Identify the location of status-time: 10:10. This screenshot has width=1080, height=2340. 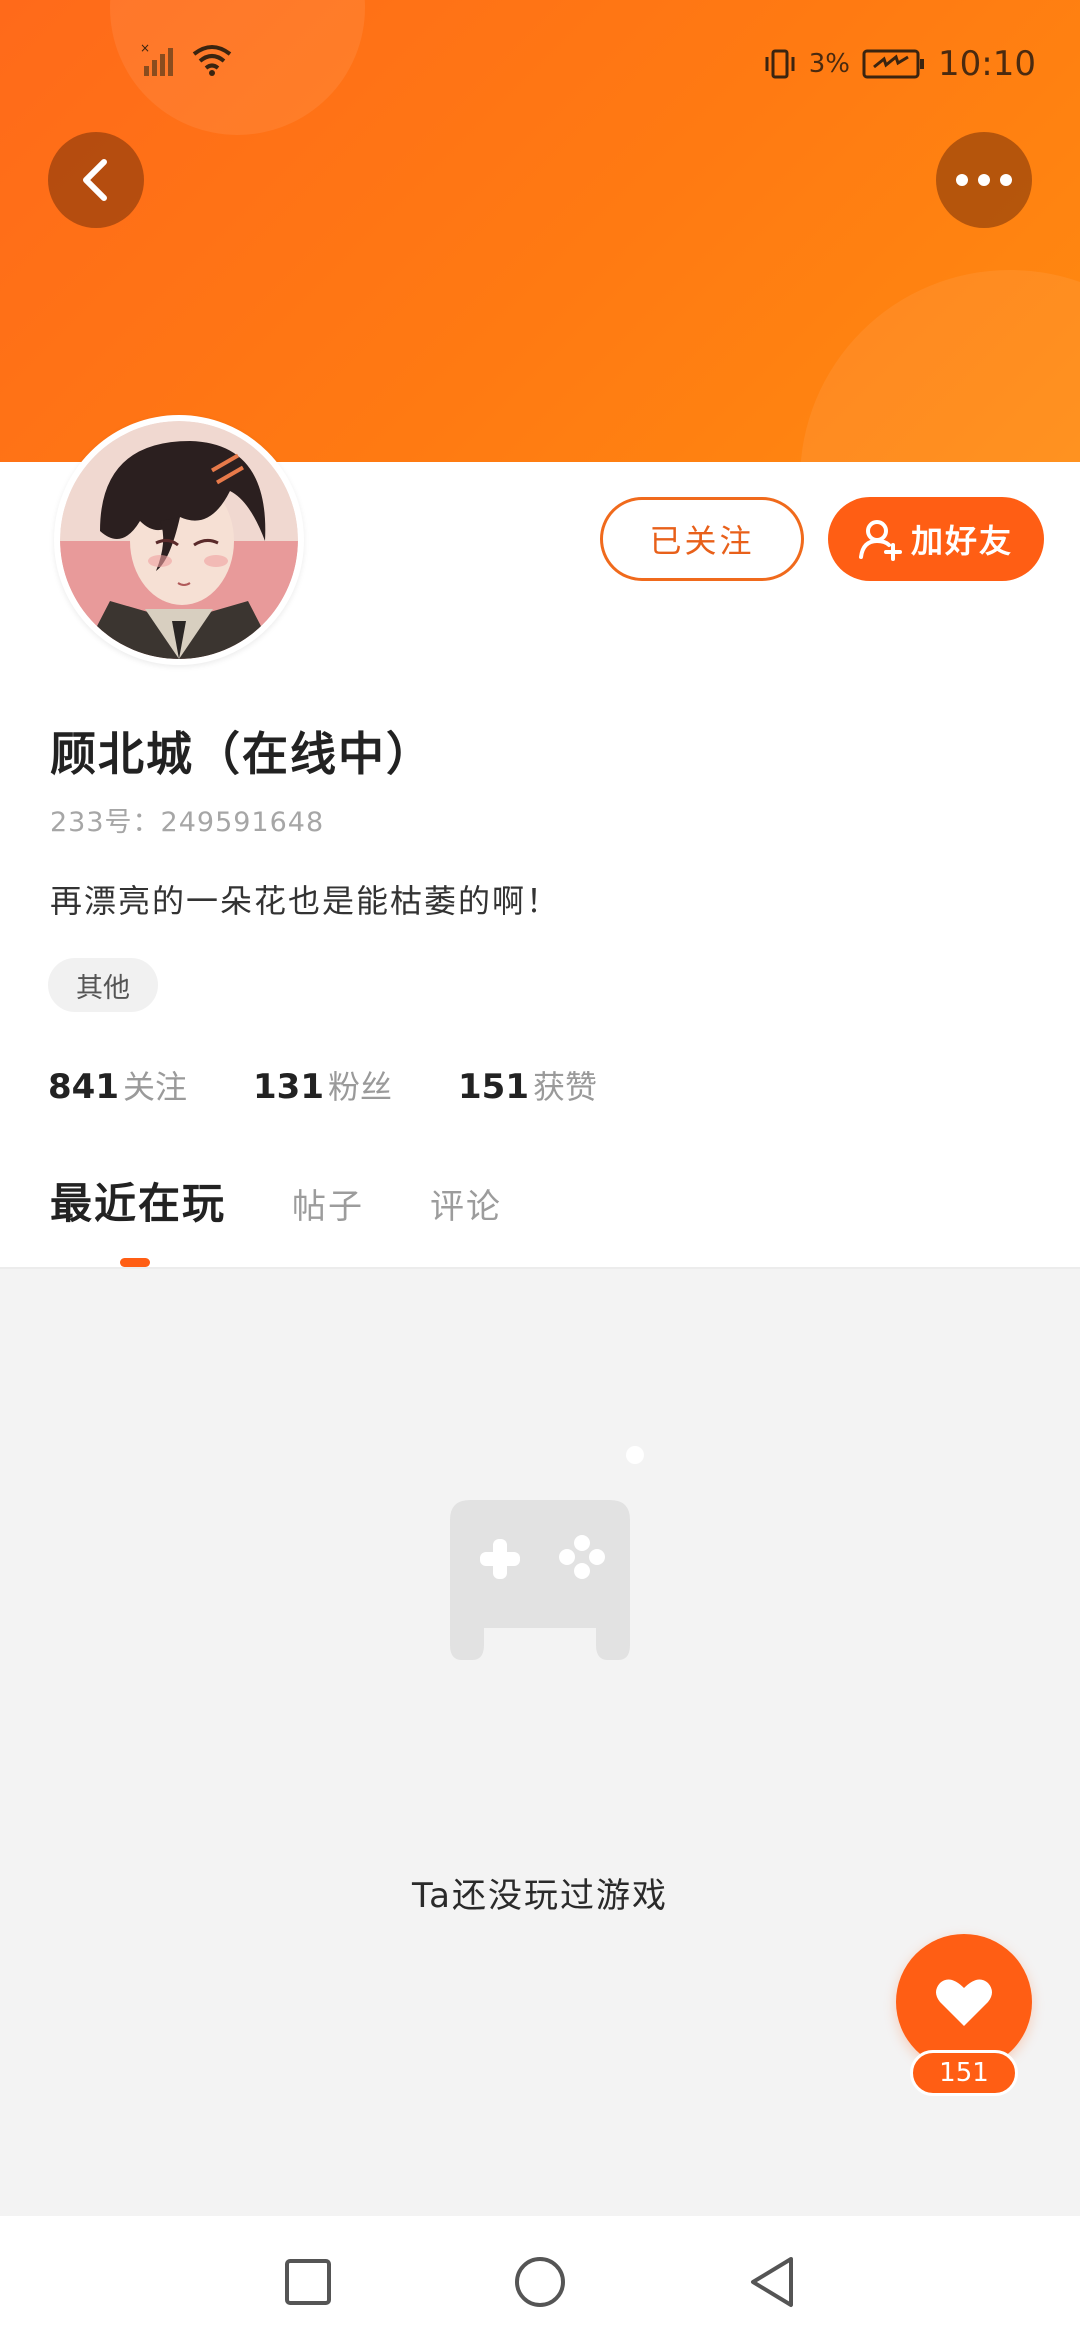
(987, 64).